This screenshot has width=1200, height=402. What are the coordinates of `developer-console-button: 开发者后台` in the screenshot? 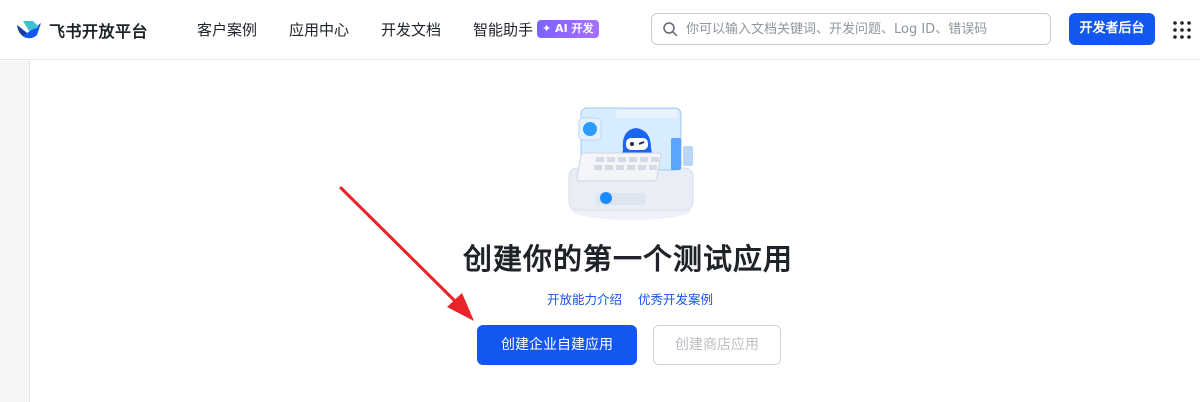 It's located at (1112, 29).